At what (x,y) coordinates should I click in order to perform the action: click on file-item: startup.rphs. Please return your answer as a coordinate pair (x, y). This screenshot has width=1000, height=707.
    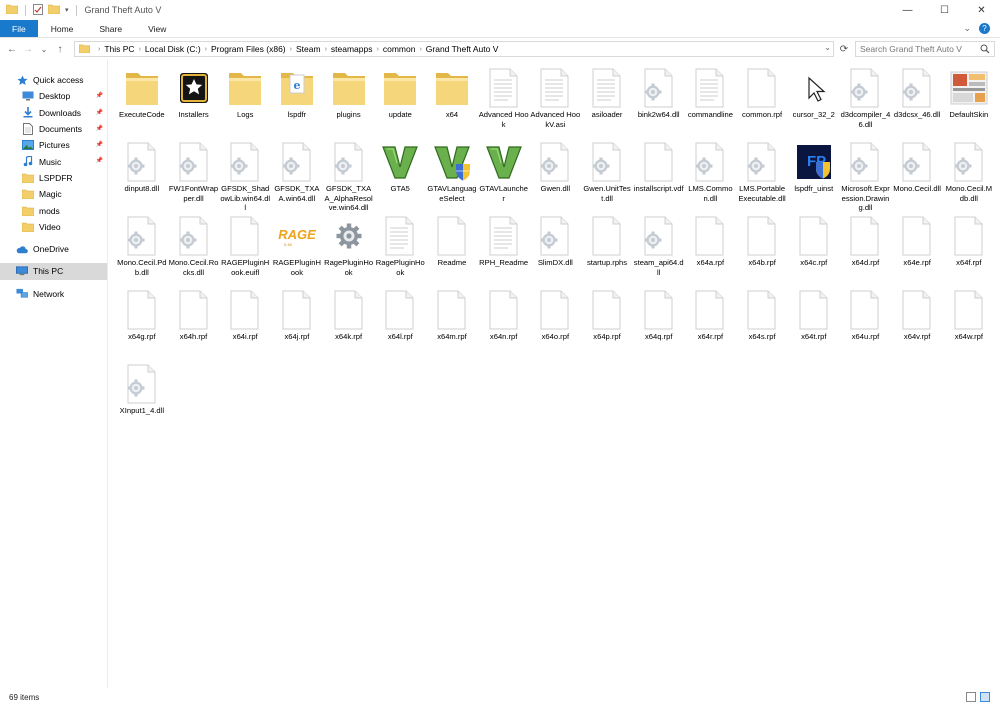
    Looking at the image, I should click on (607, 253).